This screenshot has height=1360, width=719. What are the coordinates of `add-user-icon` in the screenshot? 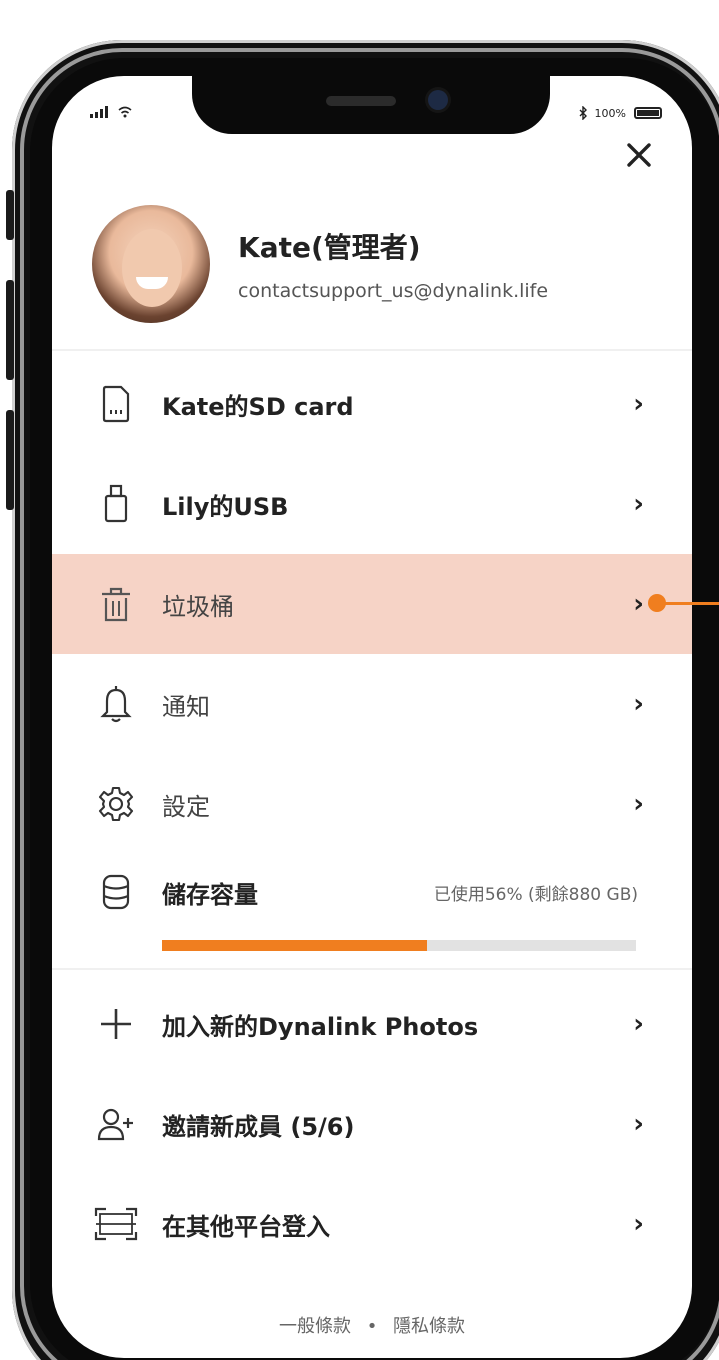 It's located at (116, 1124).